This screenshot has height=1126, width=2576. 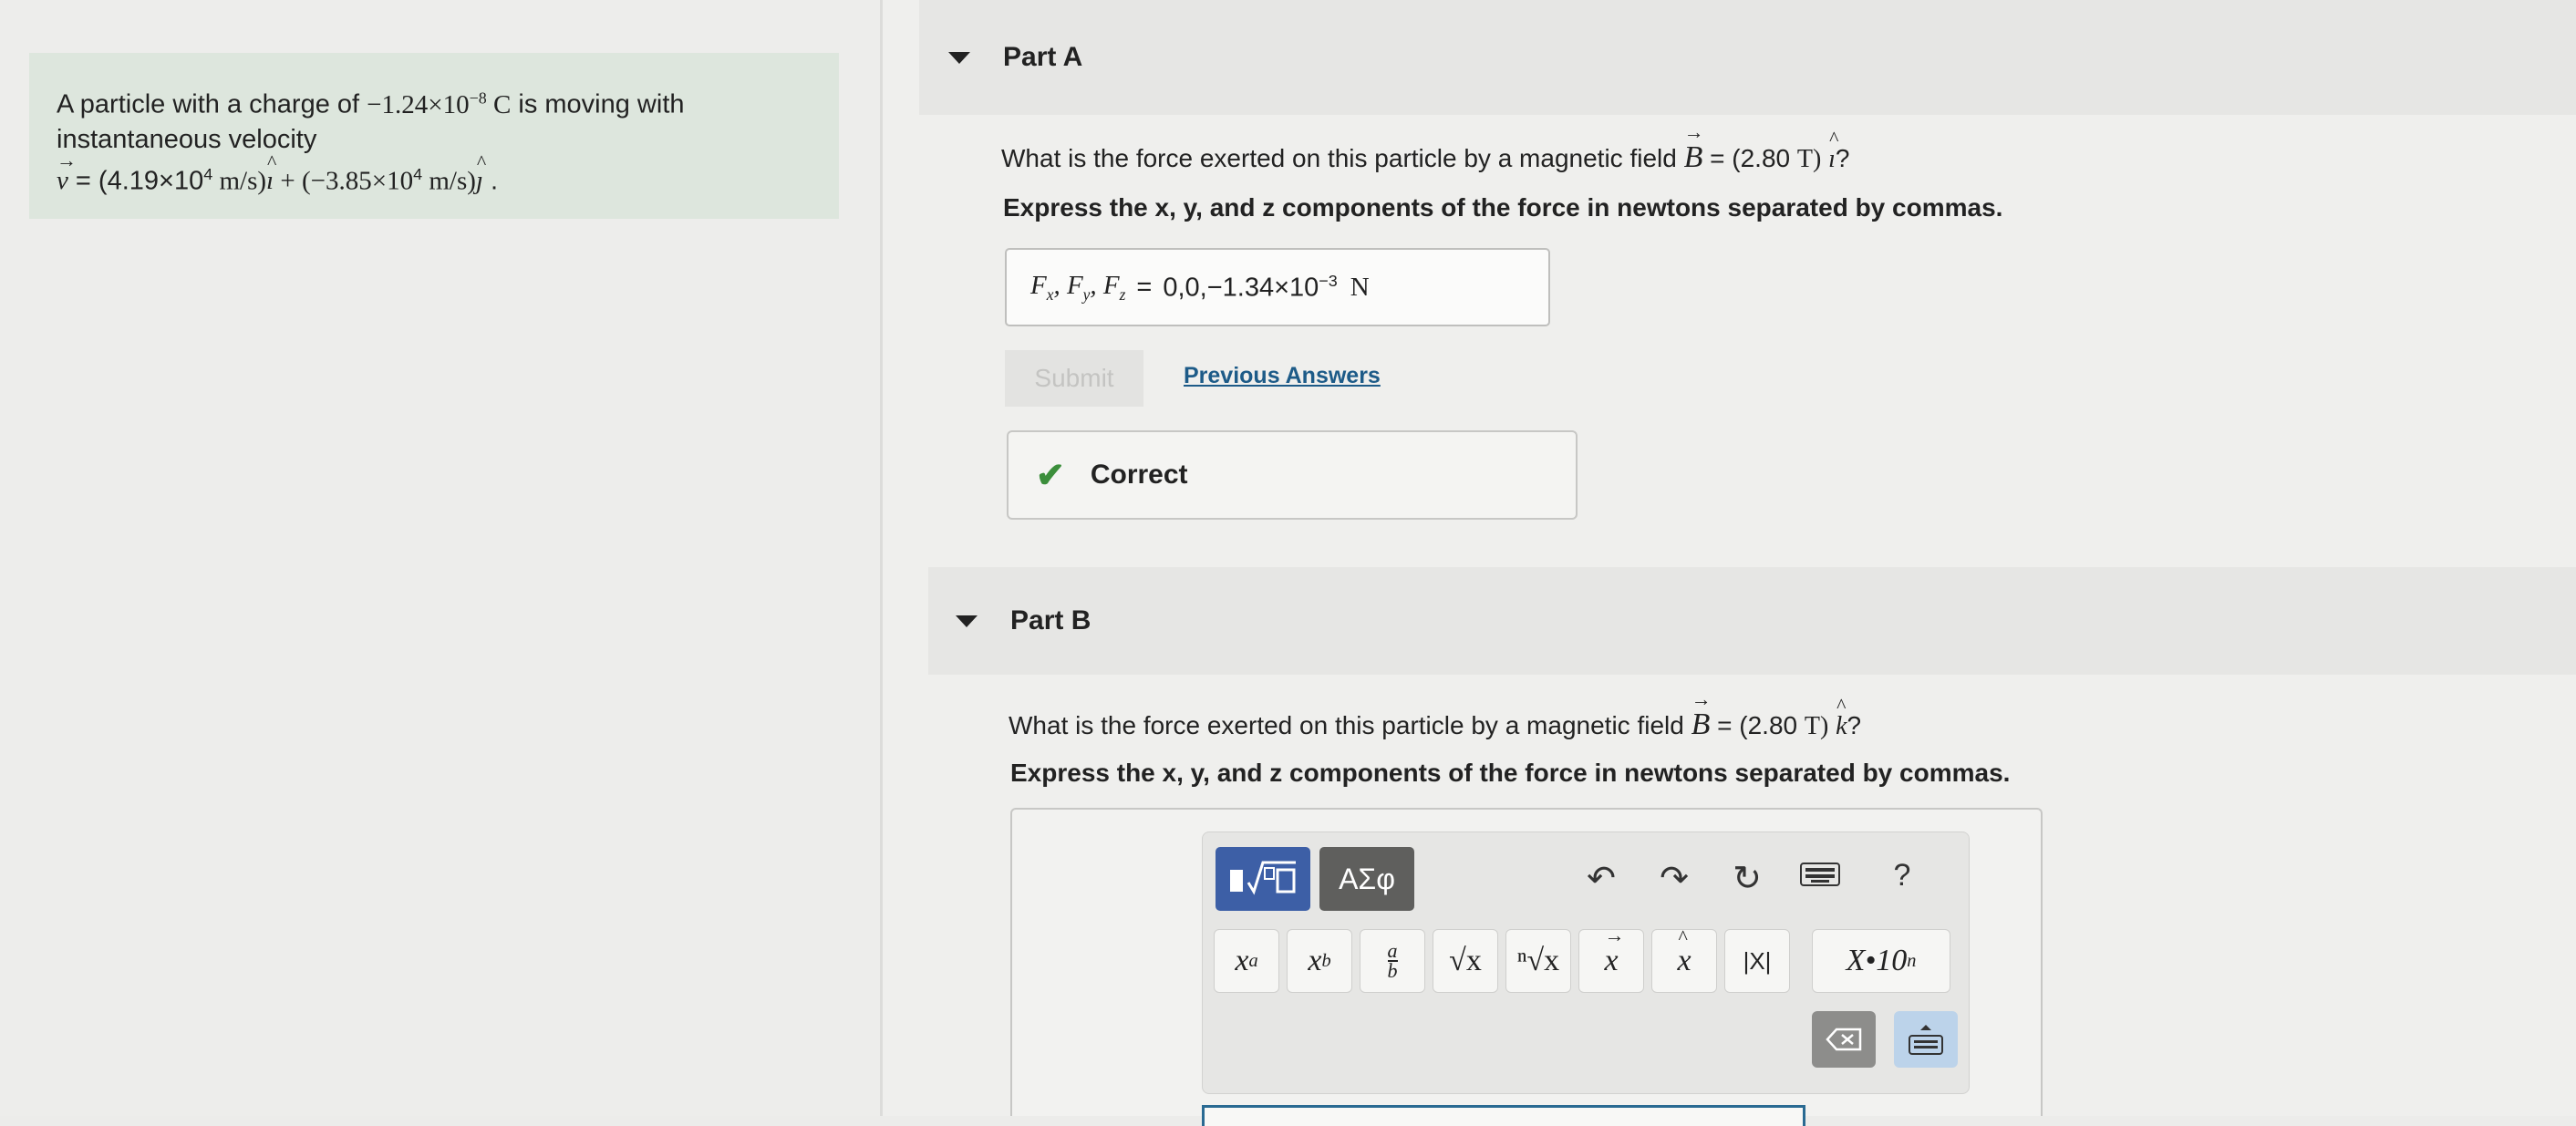 I want to click on part-b-header: Part B, so click(x=1752, y=621).